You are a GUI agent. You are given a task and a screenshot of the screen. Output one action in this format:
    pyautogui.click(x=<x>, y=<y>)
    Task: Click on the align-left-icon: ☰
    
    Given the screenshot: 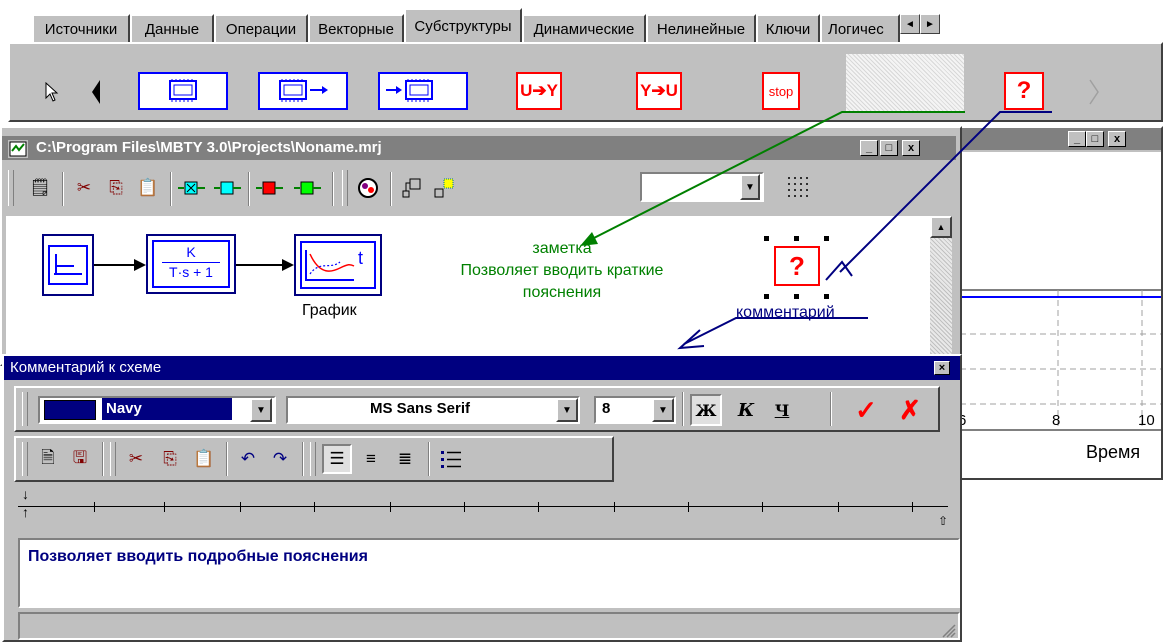 What is the action you would take?
    pyautogui.click(x=337, y=459)
    